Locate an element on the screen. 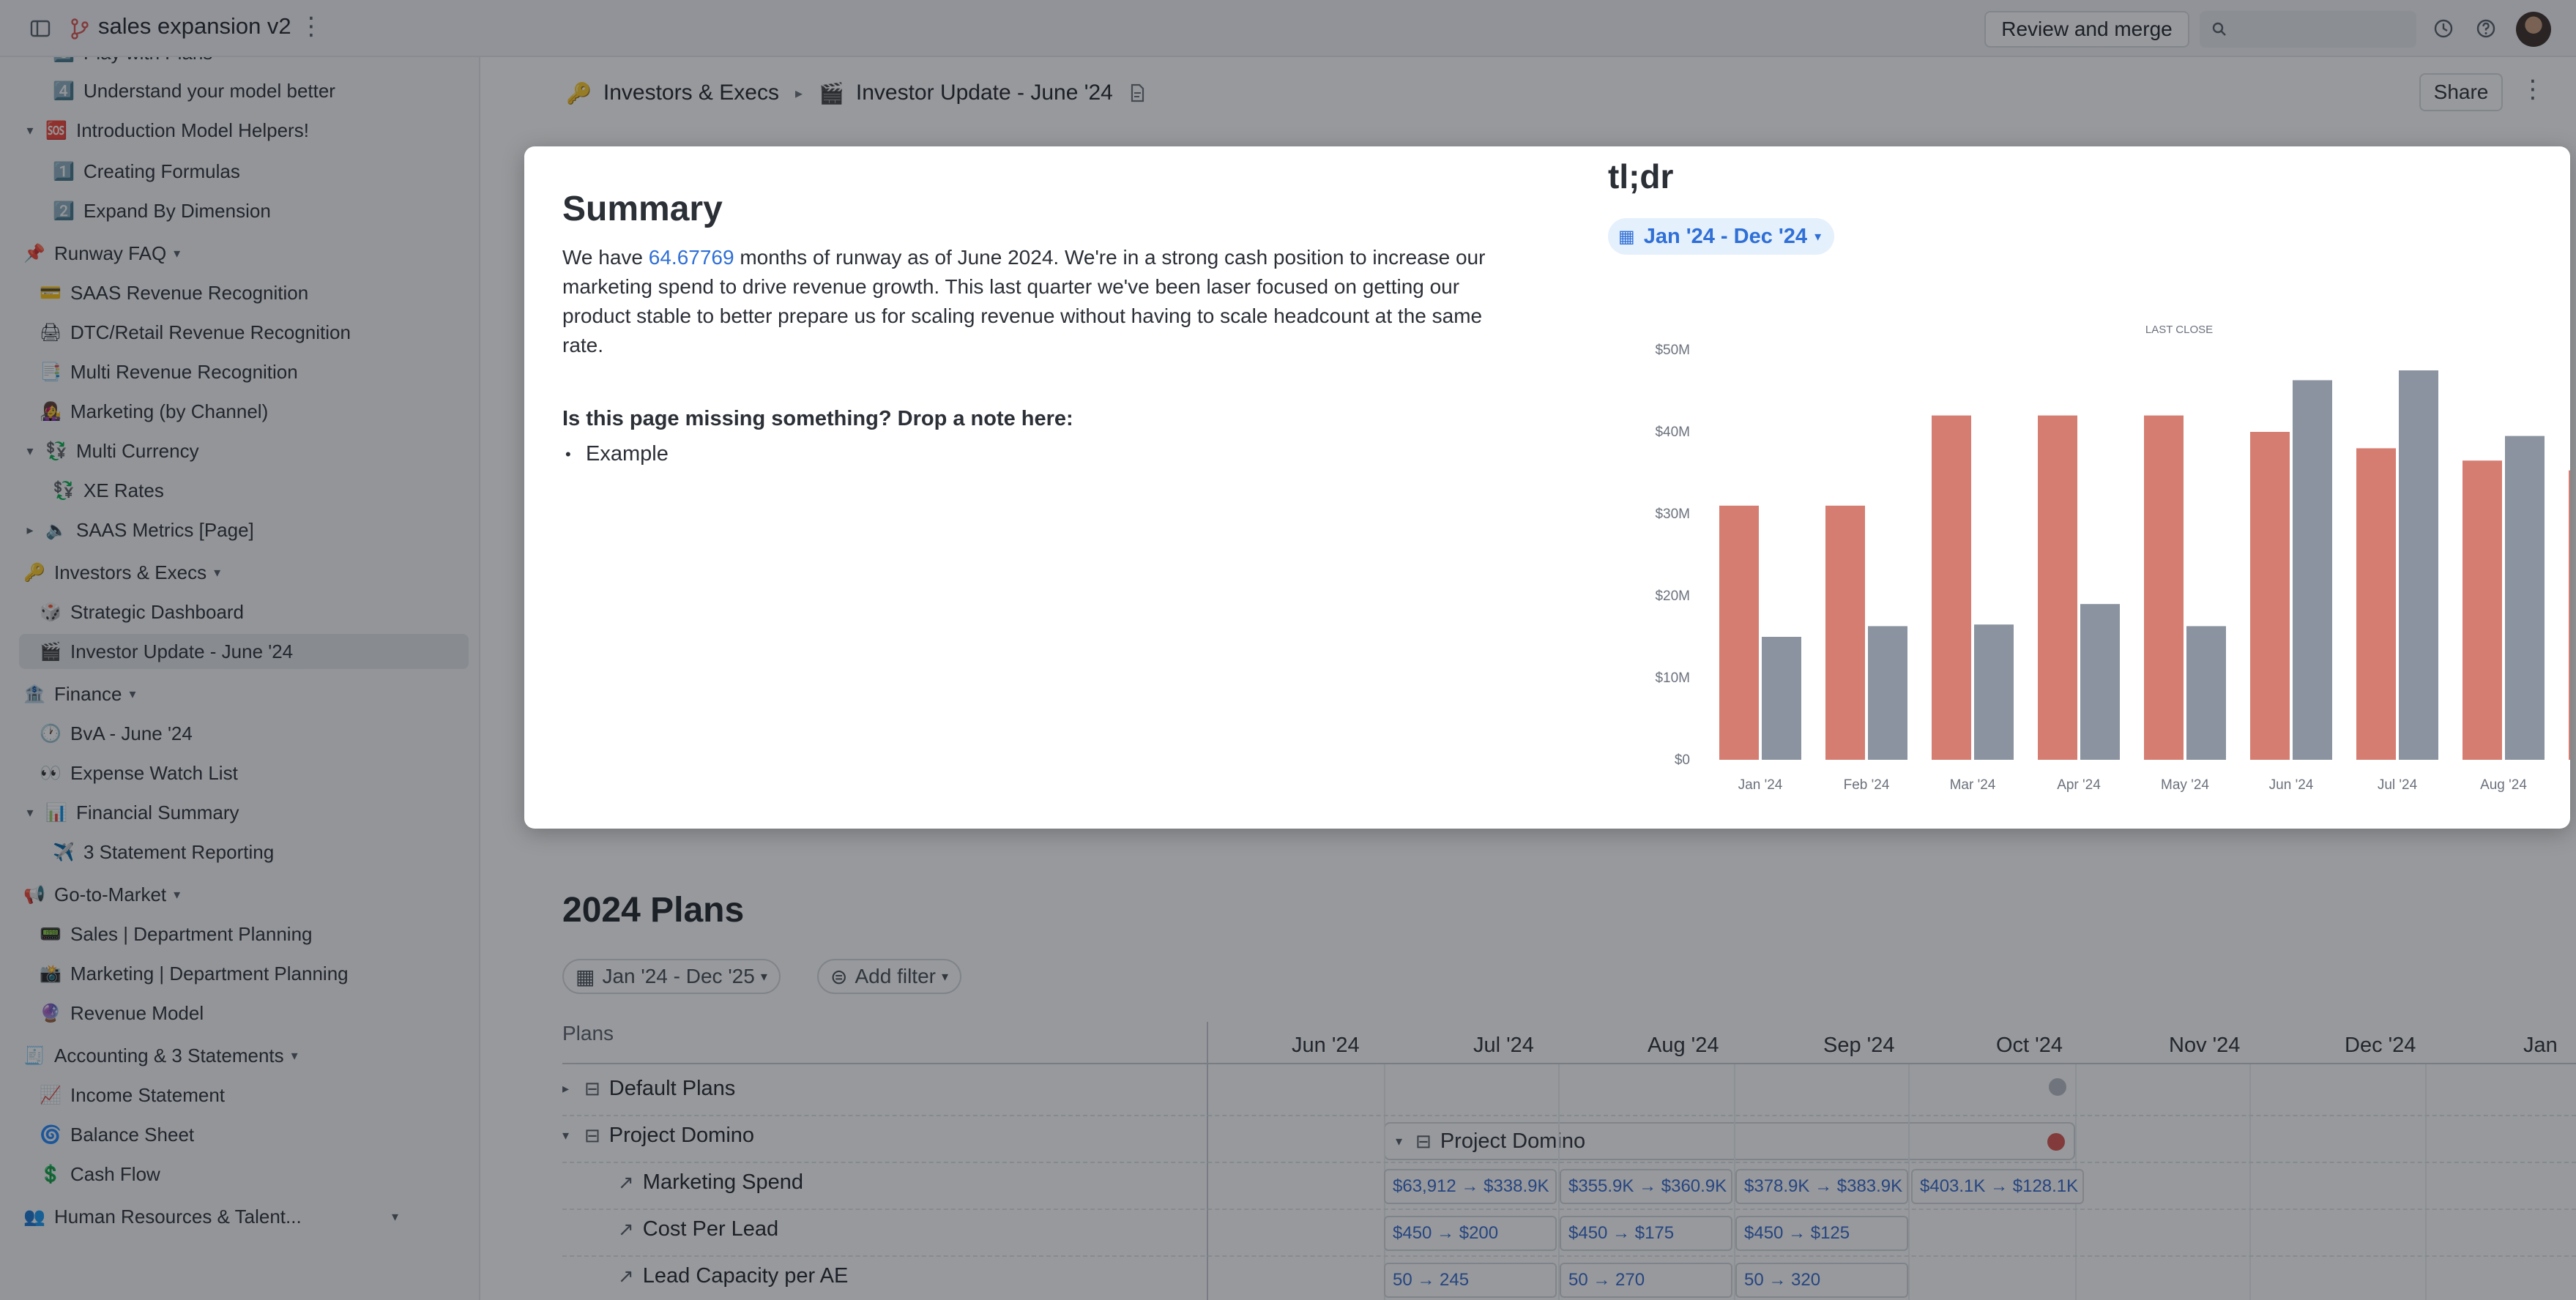  x-tick-label: May '24 is located at coordinates (2185, 785).